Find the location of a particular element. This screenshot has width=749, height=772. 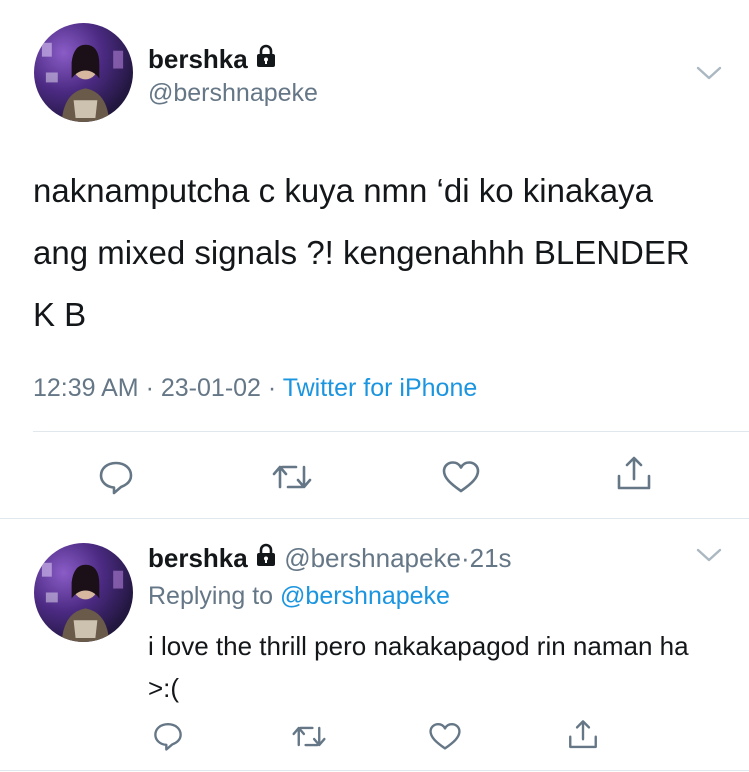

tweet-date: 23-01-02 is located at coordinates (210, 388).